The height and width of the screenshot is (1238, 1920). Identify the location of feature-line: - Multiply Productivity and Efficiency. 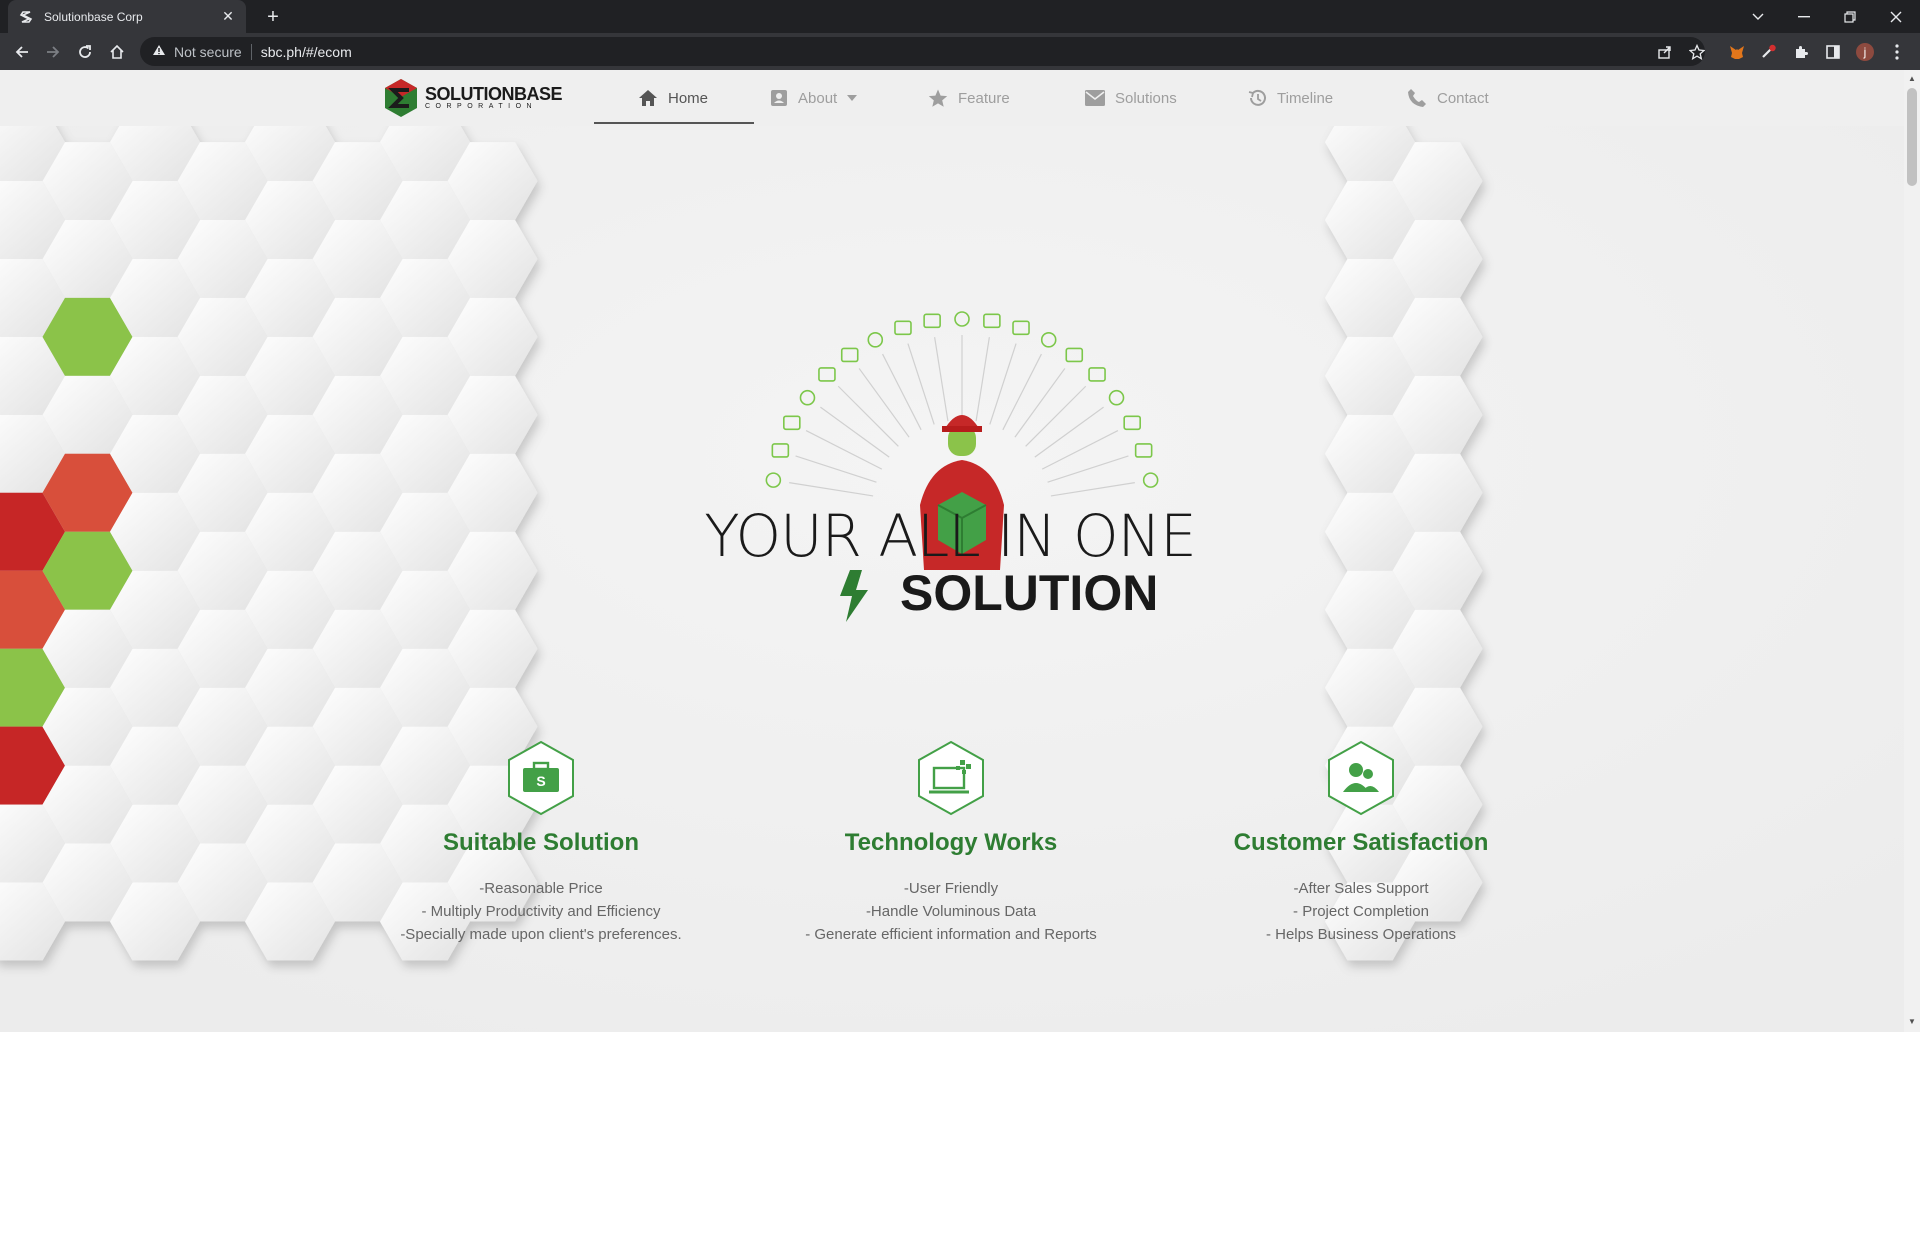
(541, 911).